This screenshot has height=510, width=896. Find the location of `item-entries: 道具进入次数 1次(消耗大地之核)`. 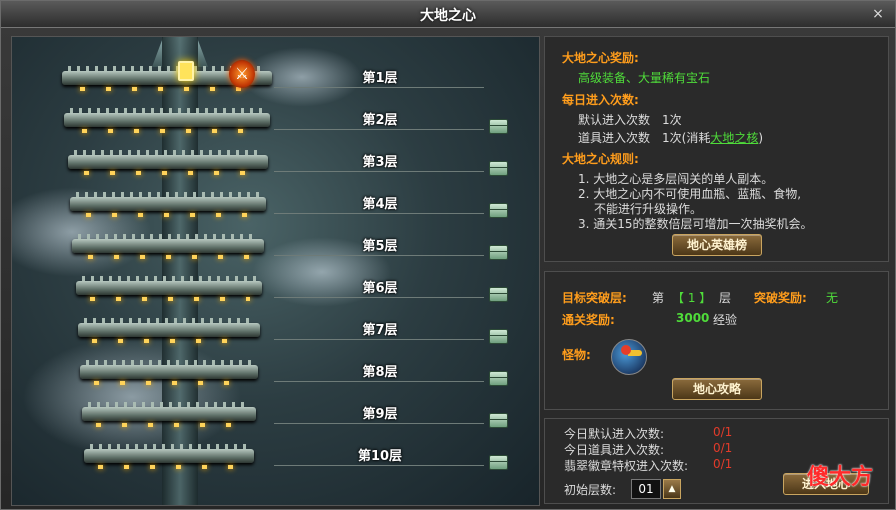

item-entries: 道具进入次数 1次(消耗大地之核) is located at coordinates (670, 137).